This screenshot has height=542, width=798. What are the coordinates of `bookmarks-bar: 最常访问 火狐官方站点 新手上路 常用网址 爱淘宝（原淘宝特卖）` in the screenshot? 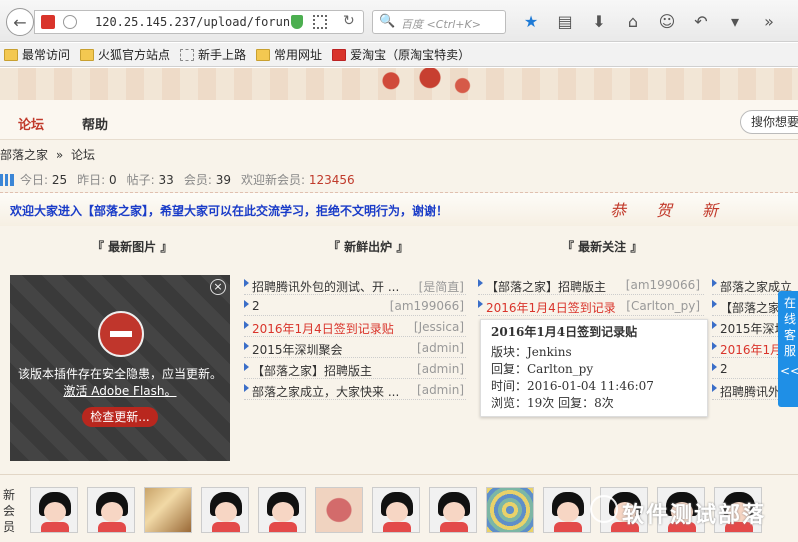 It's located at (399, 55).